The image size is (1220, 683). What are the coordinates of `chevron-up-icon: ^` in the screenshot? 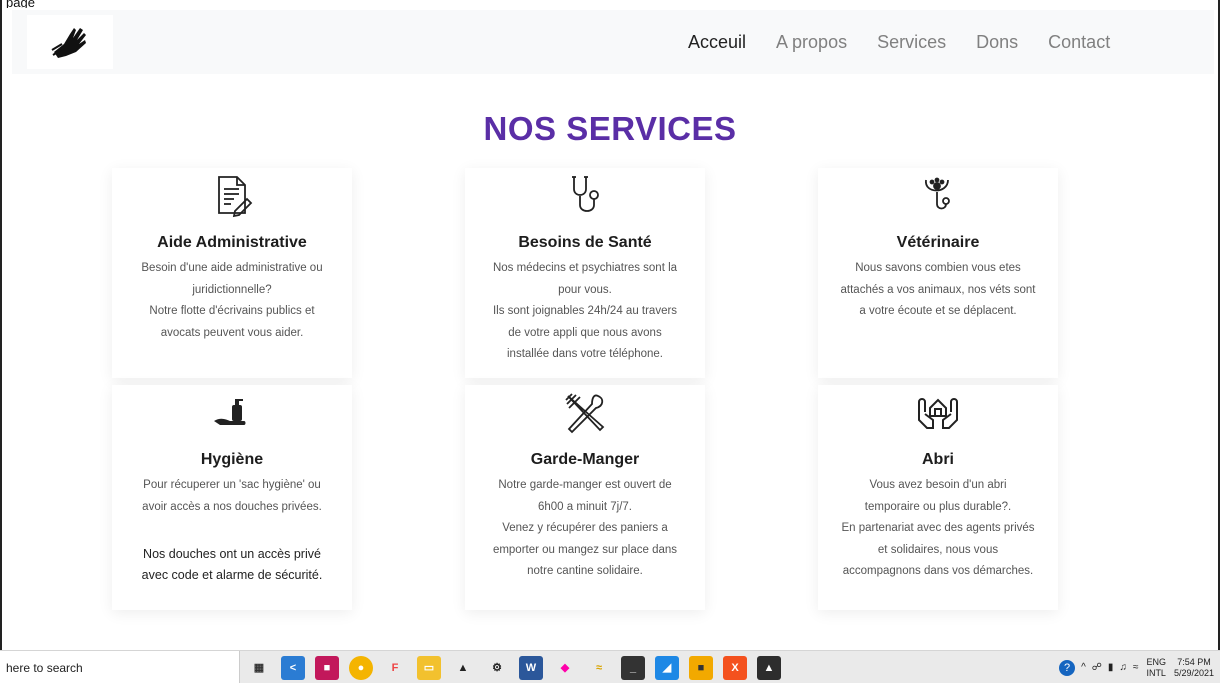 It's located at (1083, 667).